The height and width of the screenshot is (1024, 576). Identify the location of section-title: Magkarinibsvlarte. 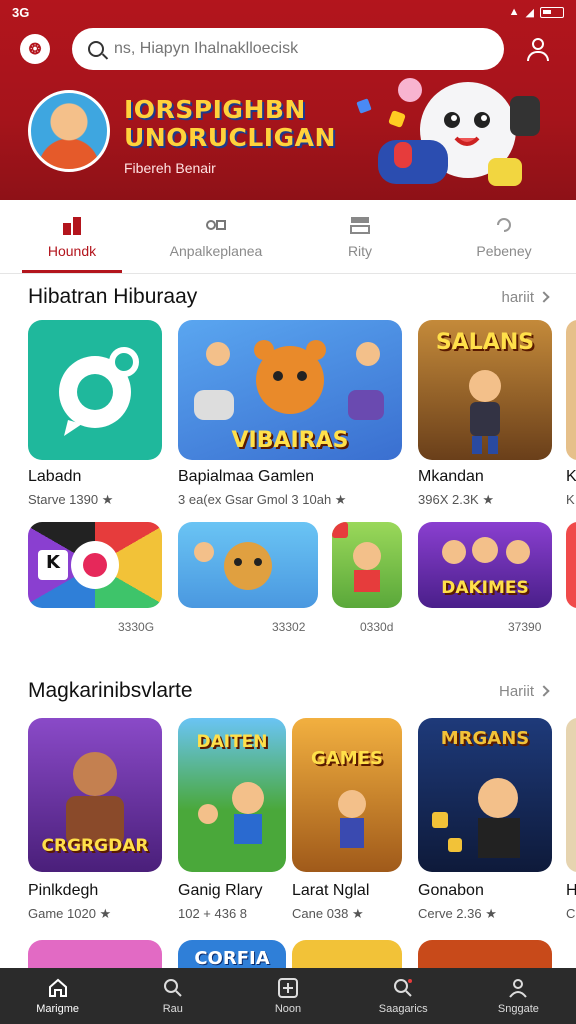
(110, 690).